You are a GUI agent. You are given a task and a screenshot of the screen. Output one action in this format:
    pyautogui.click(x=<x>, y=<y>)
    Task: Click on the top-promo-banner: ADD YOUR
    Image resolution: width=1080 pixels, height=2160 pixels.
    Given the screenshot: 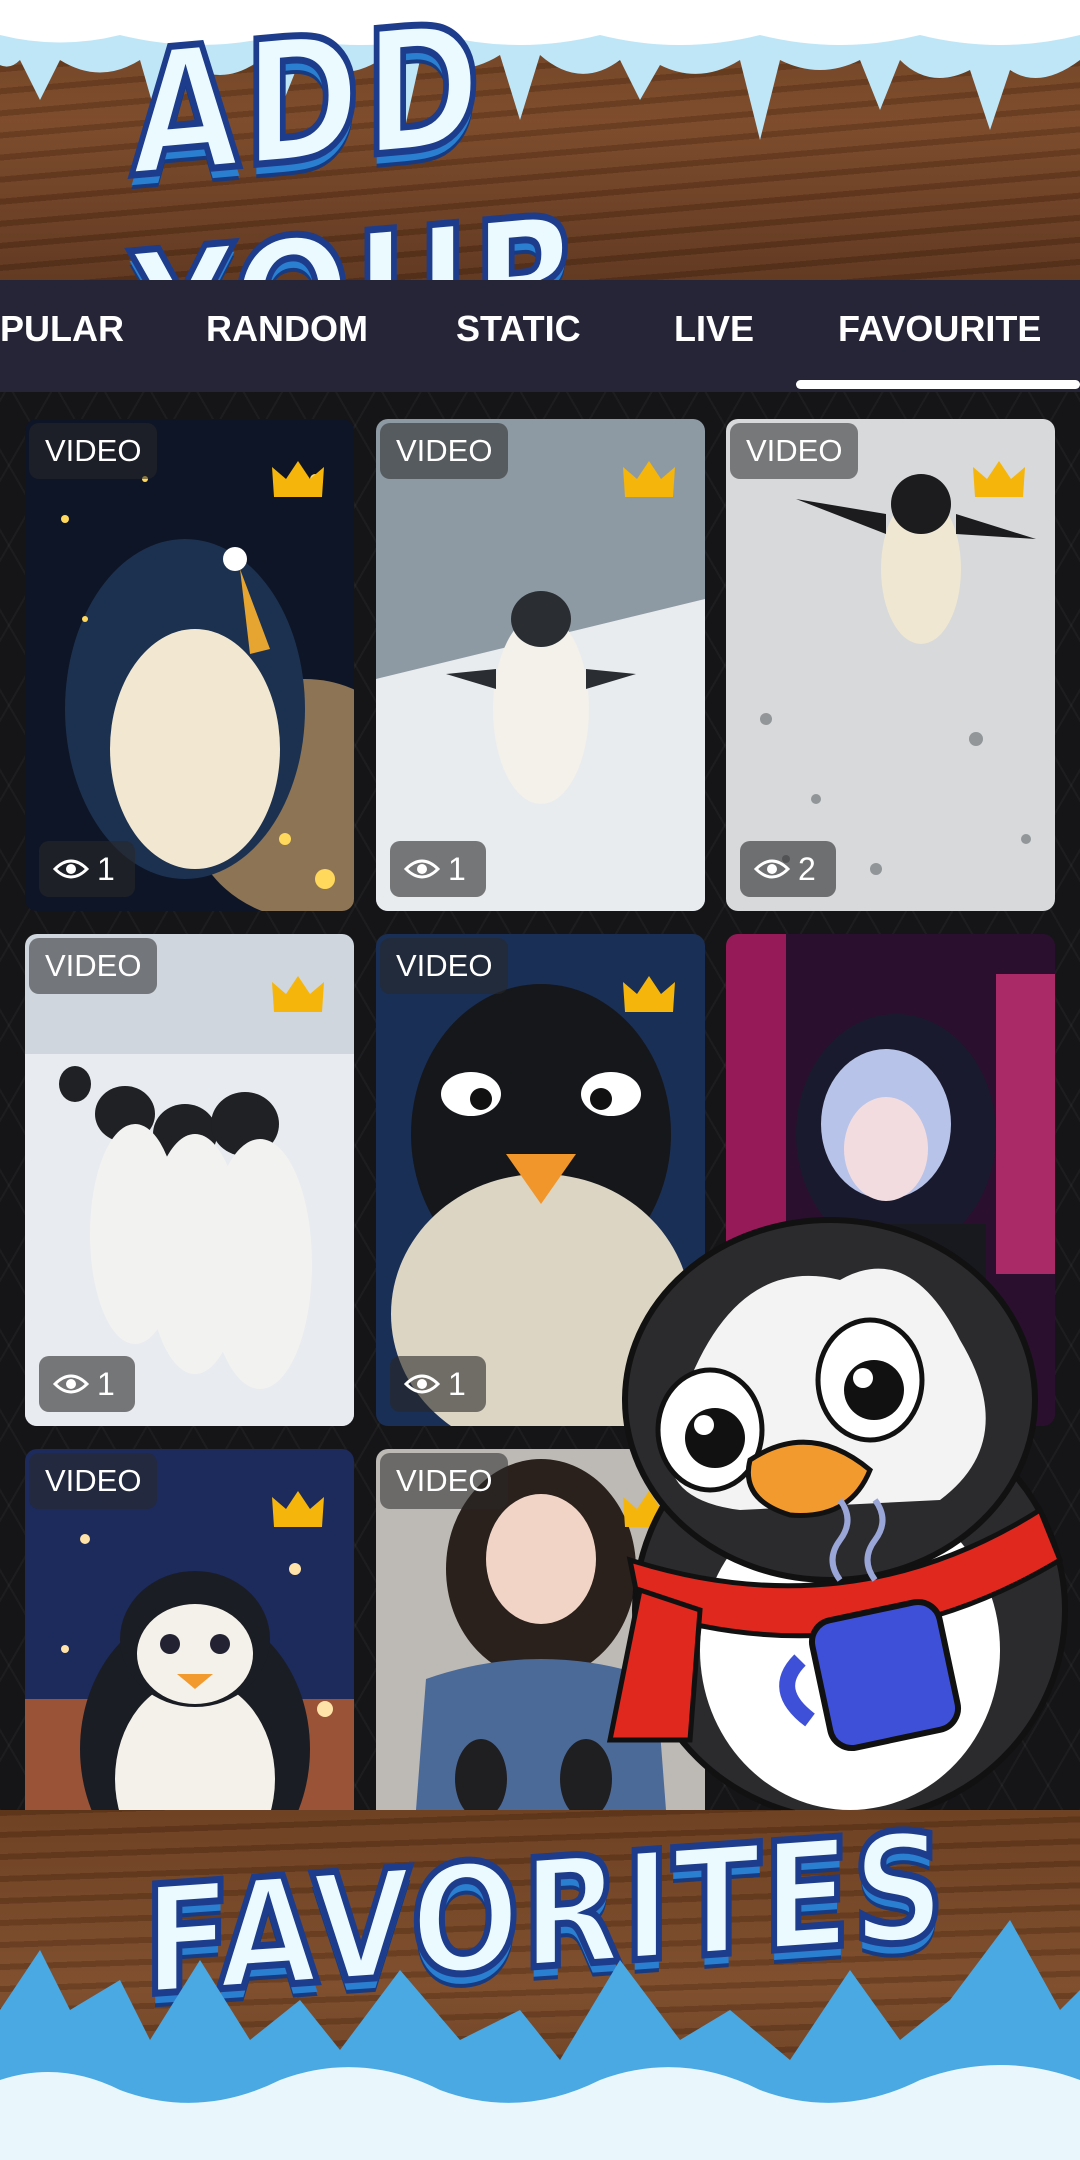 What is the action you would take?
    pyautogui.click(x=540, y=150)
    